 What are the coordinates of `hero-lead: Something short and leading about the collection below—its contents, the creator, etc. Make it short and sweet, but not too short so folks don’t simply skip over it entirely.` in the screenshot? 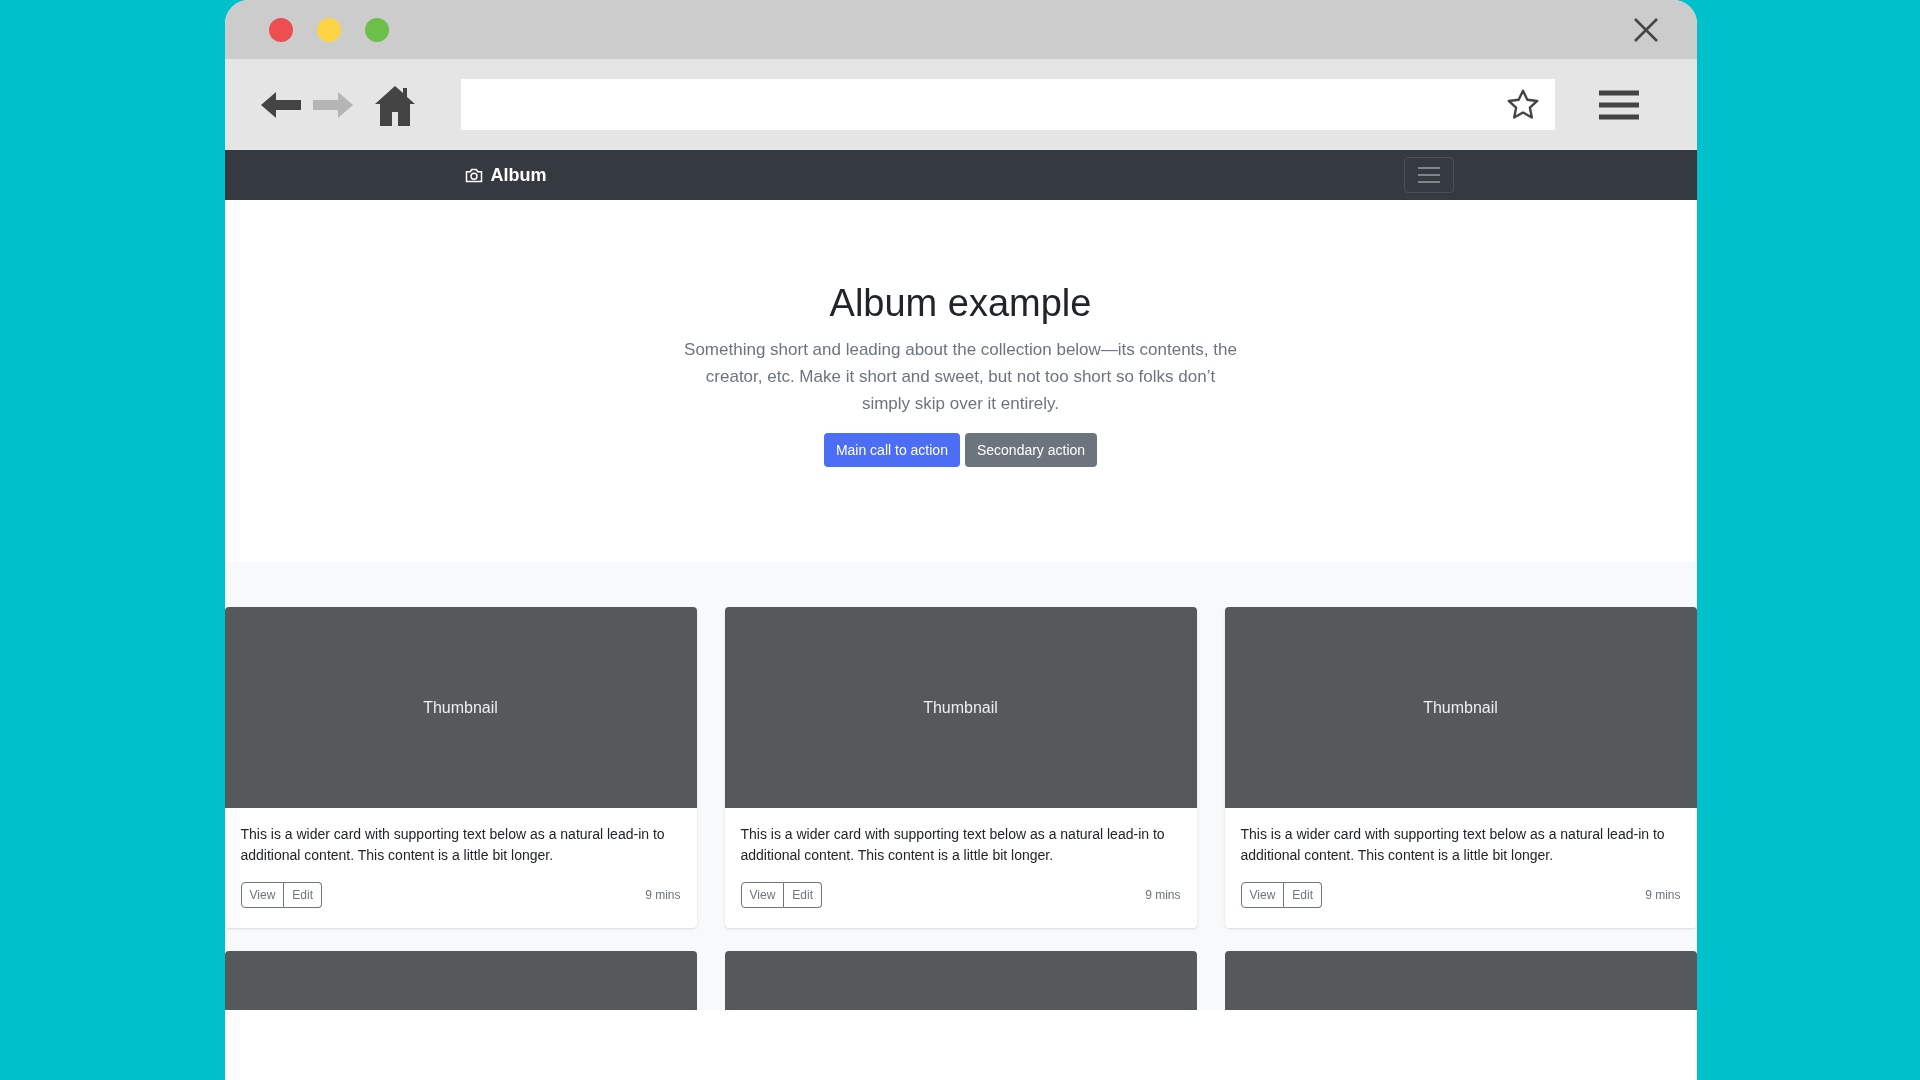 It's located at (960, 377).